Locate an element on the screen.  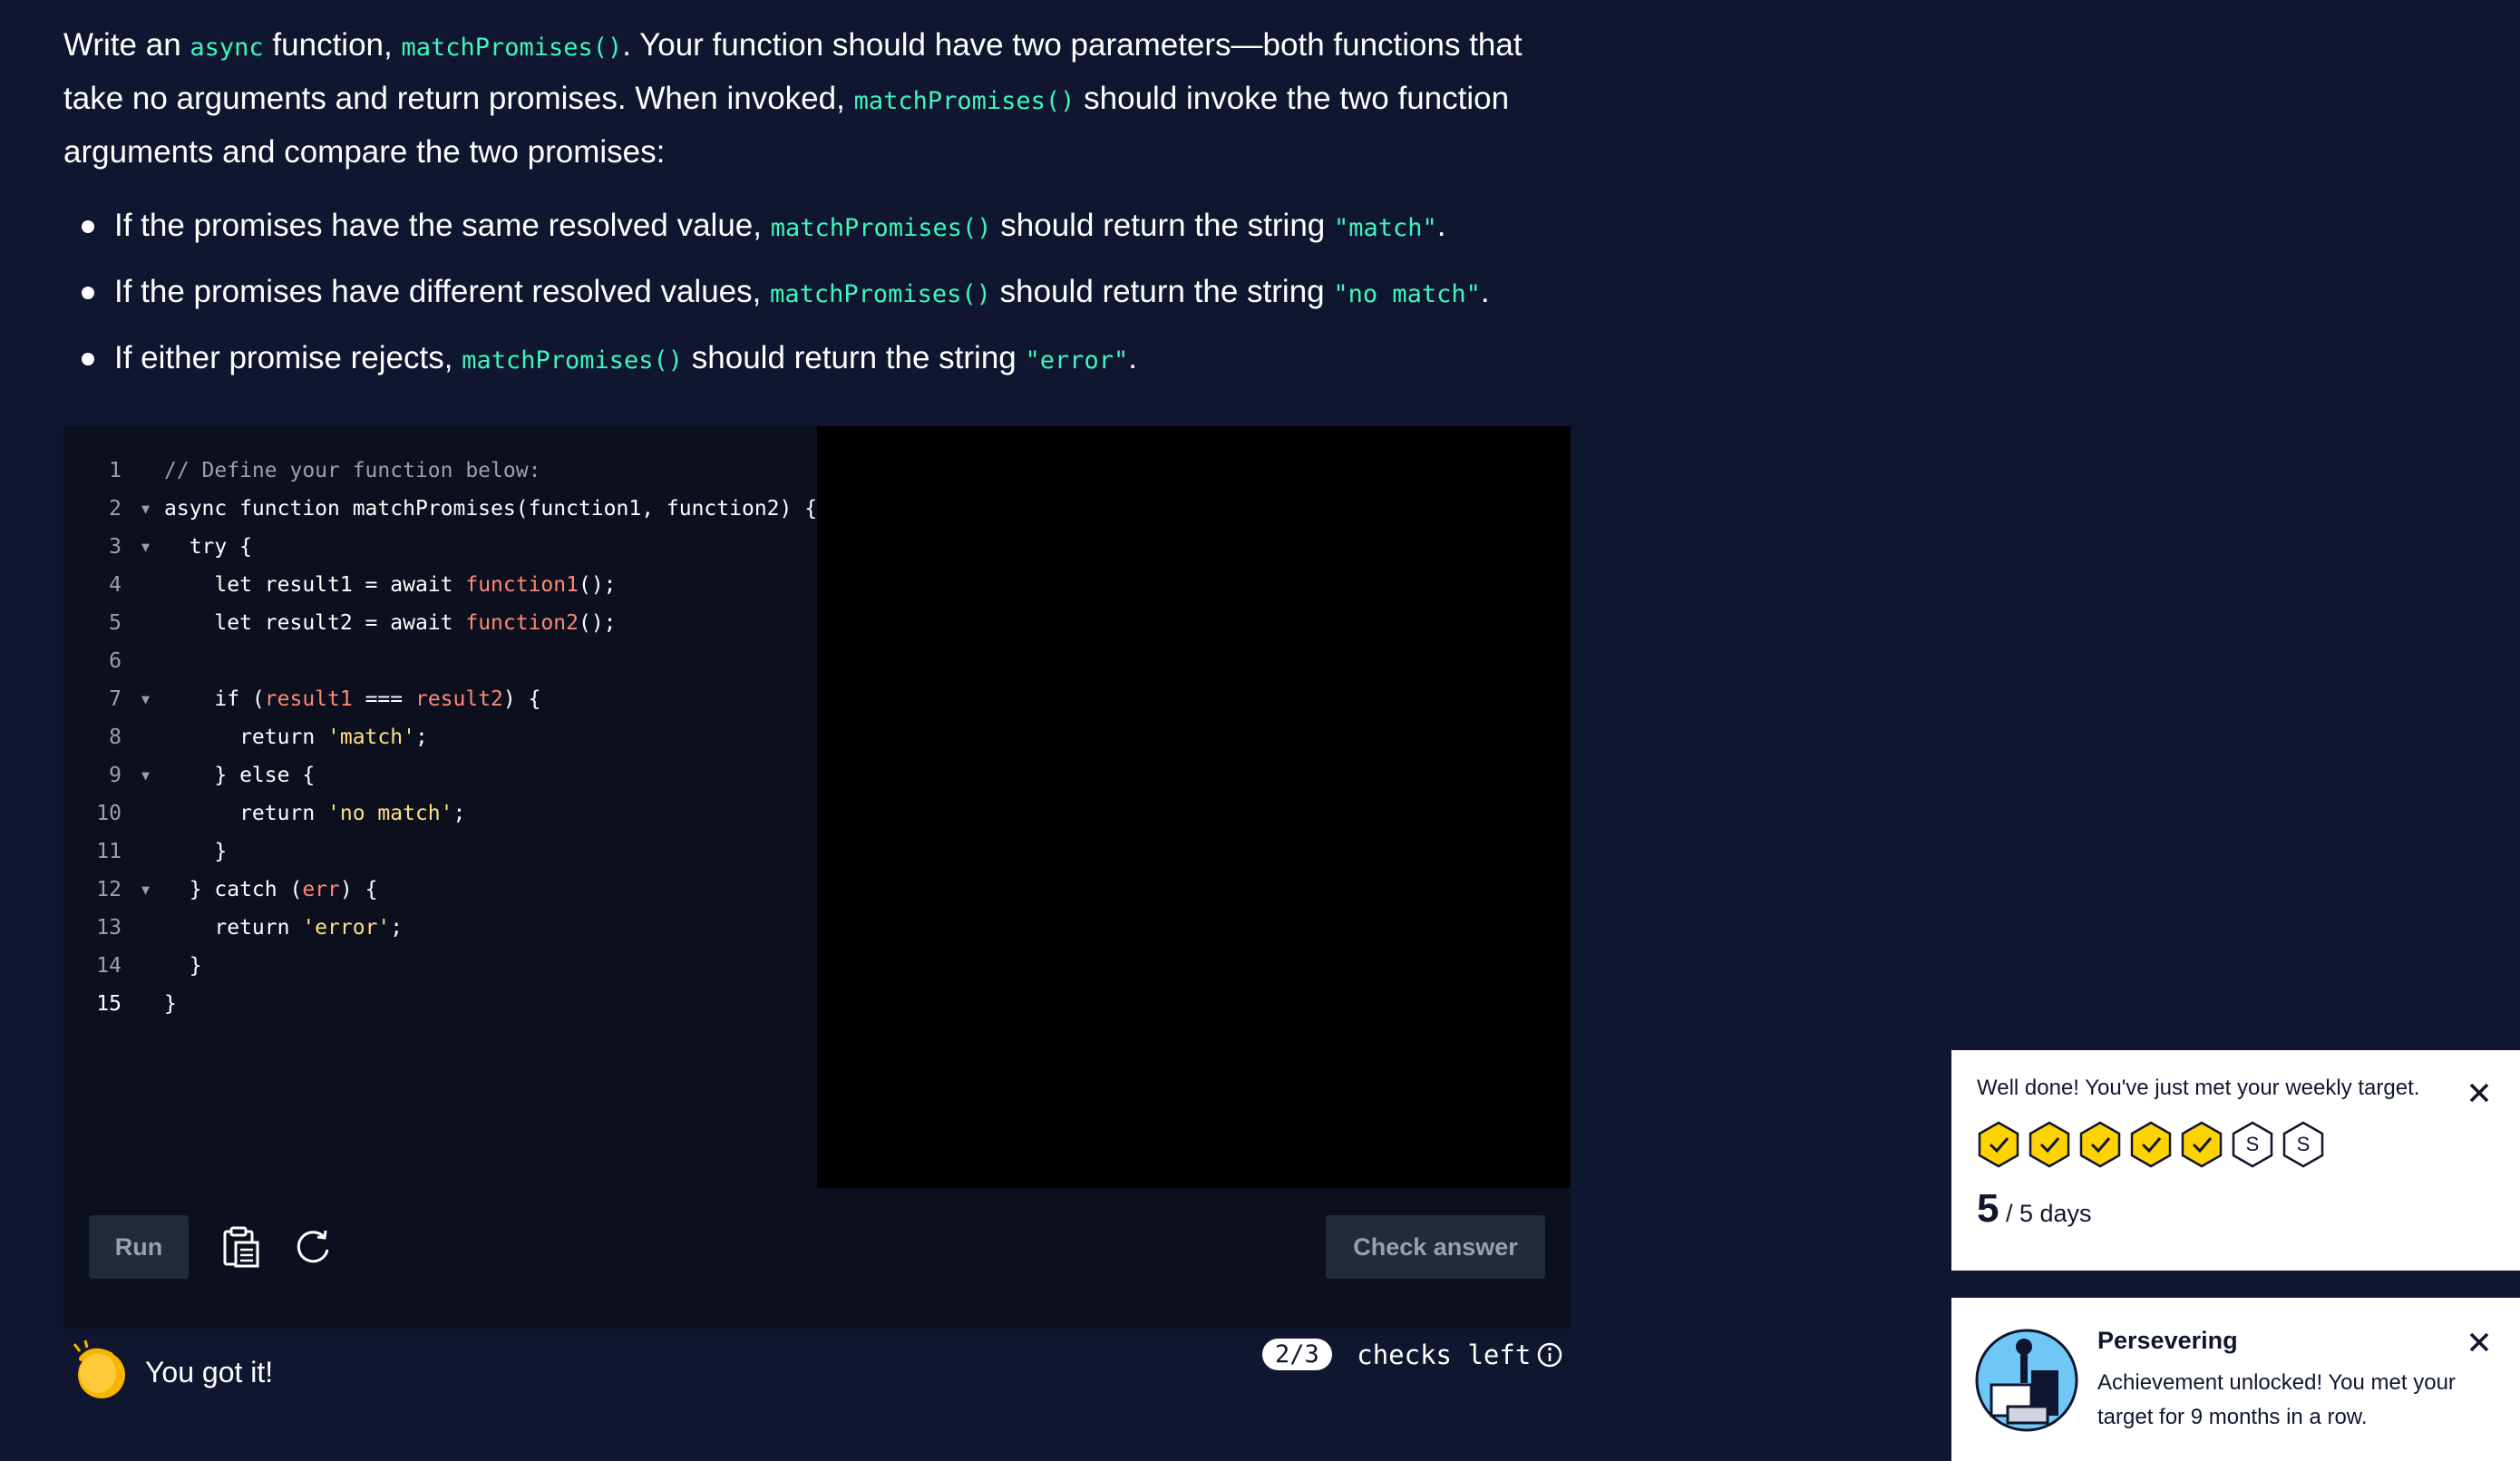
checks-label: checks left is located at coordinates (1436, 1354).